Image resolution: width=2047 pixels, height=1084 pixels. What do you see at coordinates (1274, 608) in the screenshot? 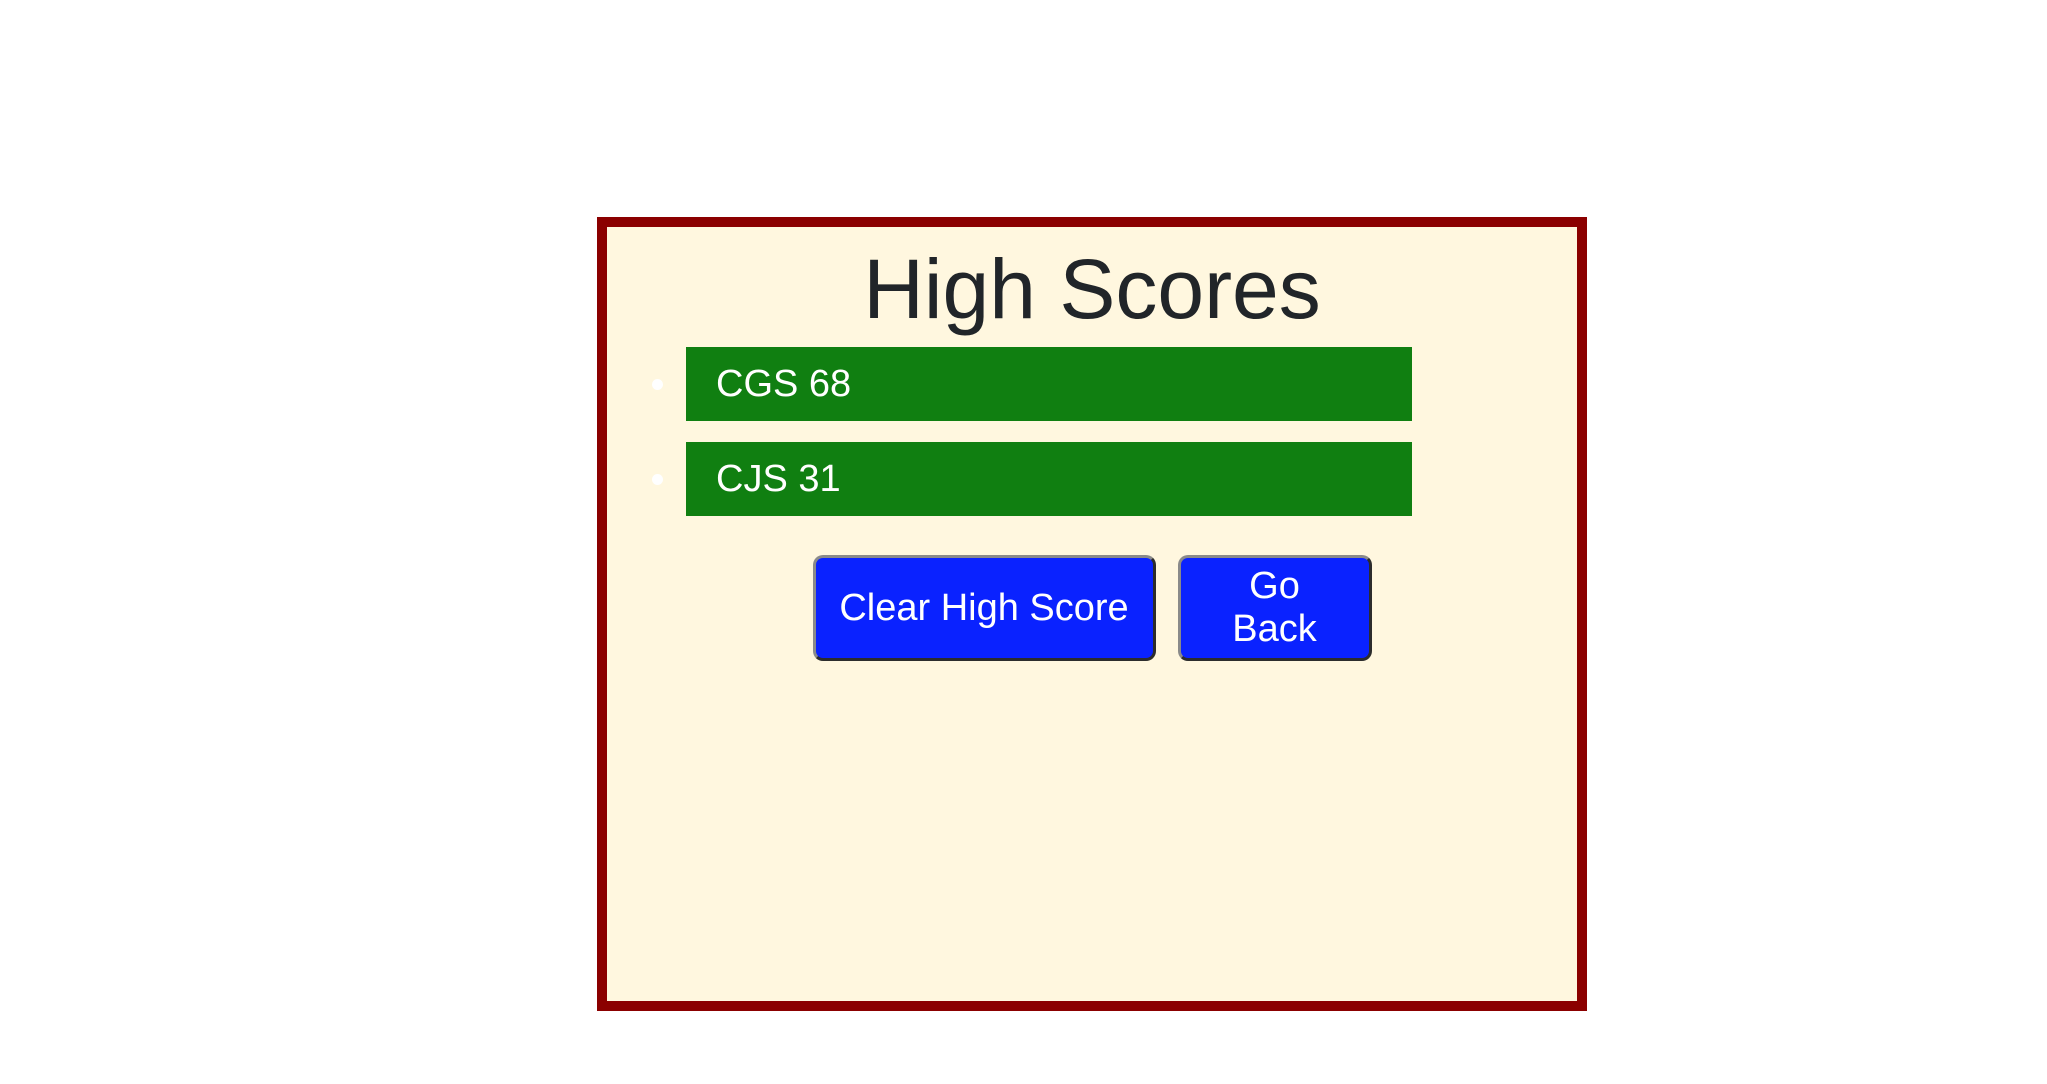
I see `go-back-button: Go Back` at bounding box center [1274, 608].